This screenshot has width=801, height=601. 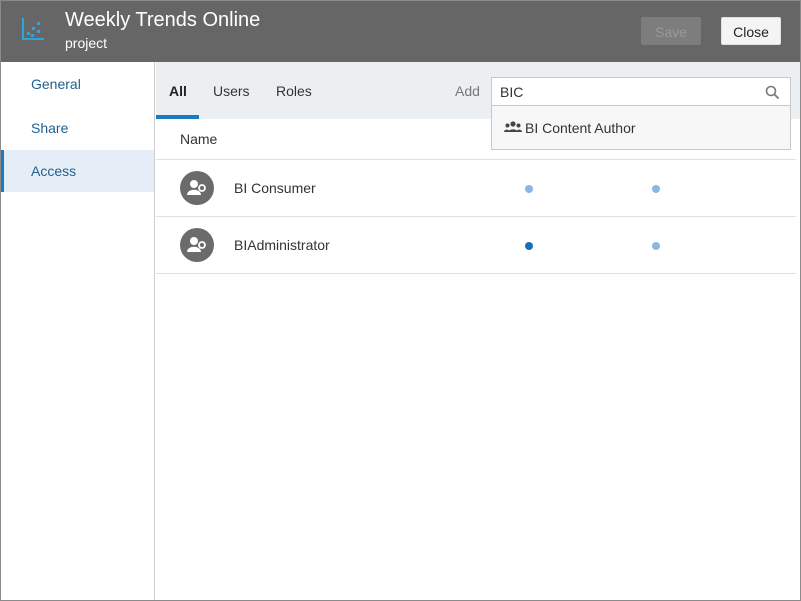 What do you see at coordinates (86, 43) in the screenshot?
I see `dialog-subtitle: project` at bounding box center [86, 43].